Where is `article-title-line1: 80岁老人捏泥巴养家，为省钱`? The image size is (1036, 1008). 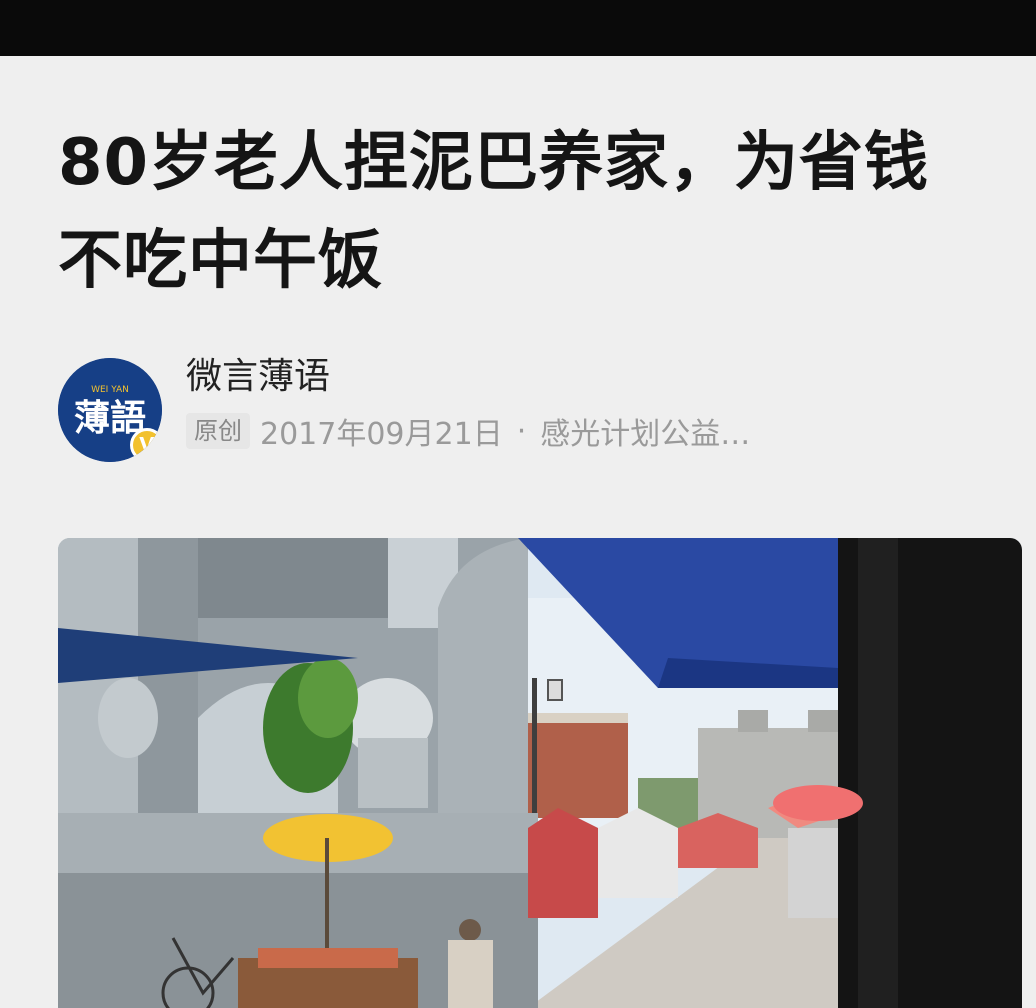 article-title-line1: 80岁老人捏泥巴养家，为省钱 is located at coordinates (494, 163).